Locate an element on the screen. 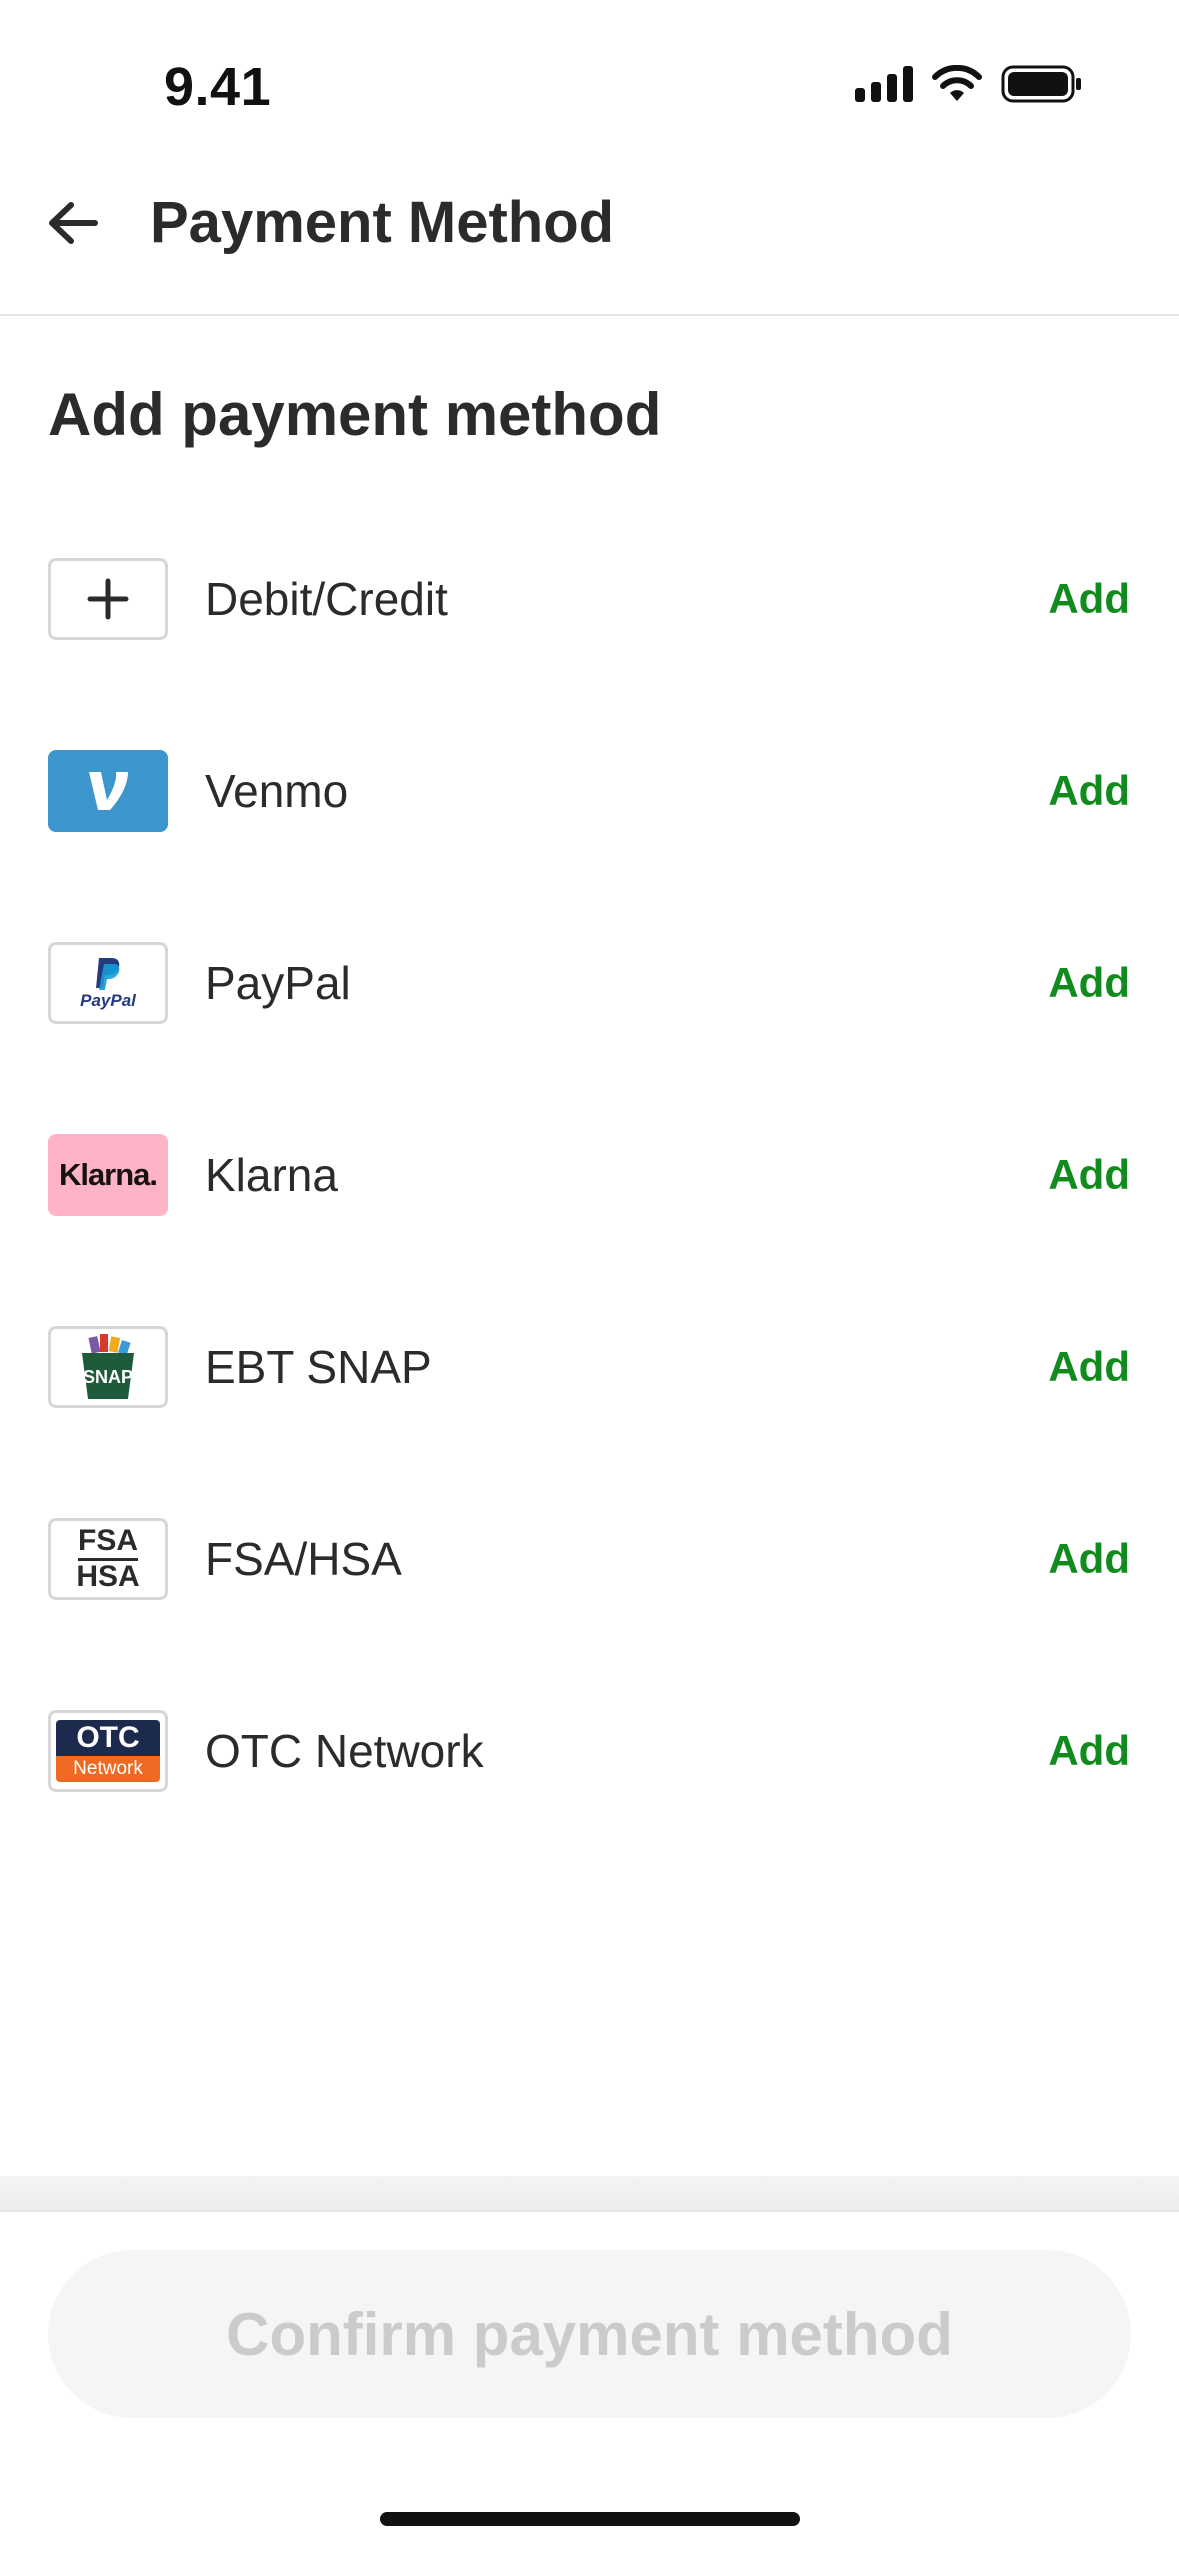 This screenshot has height=2556, width=1179. payment-method-paypal: PayPal PayPal Add is located at coordinates (589, 1000).